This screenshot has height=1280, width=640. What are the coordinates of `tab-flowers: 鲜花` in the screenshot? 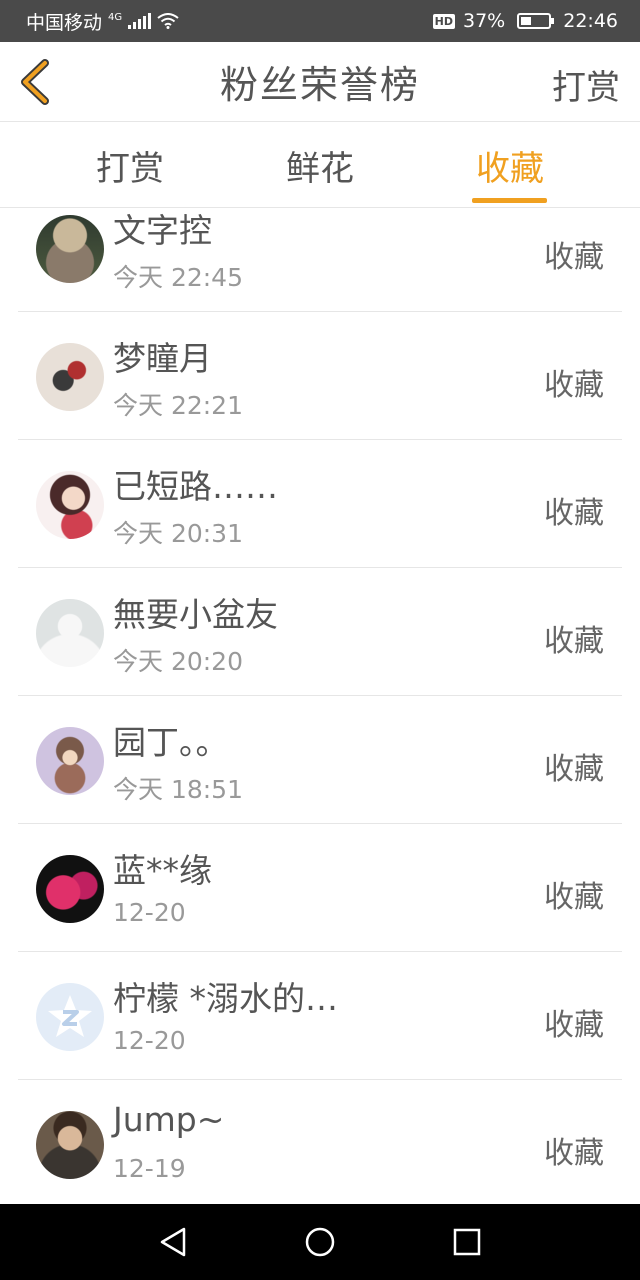 It's located at (320, 165).